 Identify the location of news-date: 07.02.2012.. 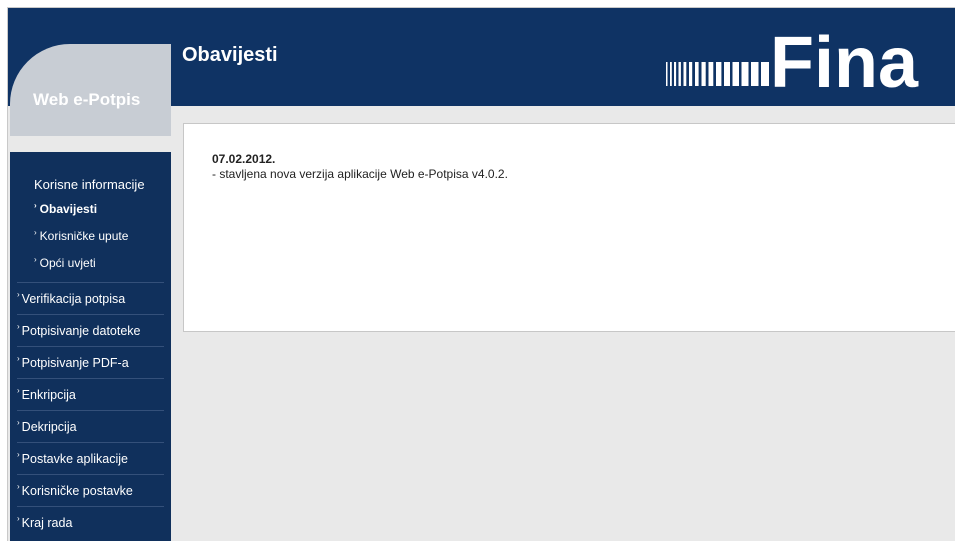
(244, 159).